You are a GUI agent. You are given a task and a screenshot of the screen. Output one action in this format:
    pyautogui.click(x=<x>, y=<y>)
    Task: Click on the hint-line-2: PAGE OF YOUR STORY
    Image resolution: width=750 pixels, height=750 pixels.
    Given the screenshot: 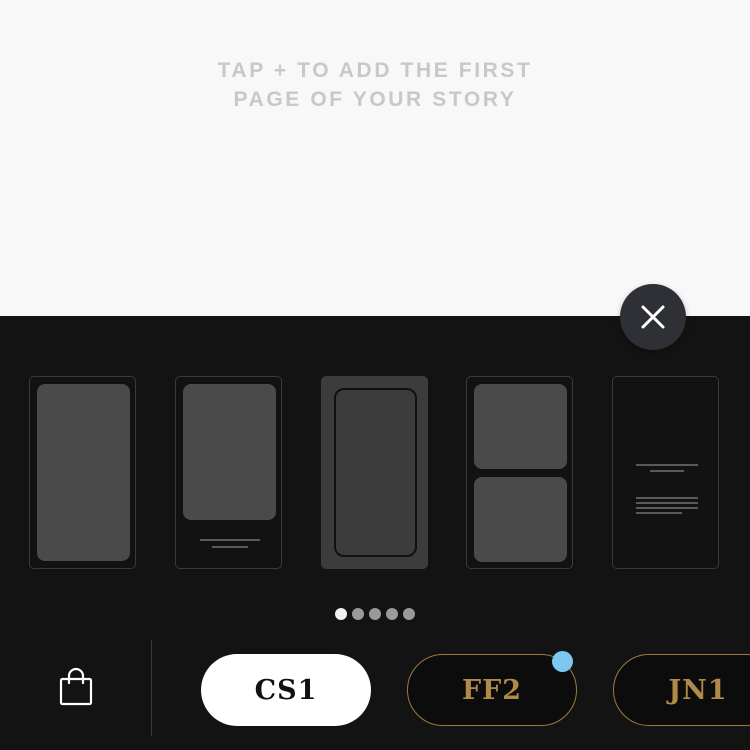 What is the action you would take?
    pyautogui.click(x=375, y=99)
    